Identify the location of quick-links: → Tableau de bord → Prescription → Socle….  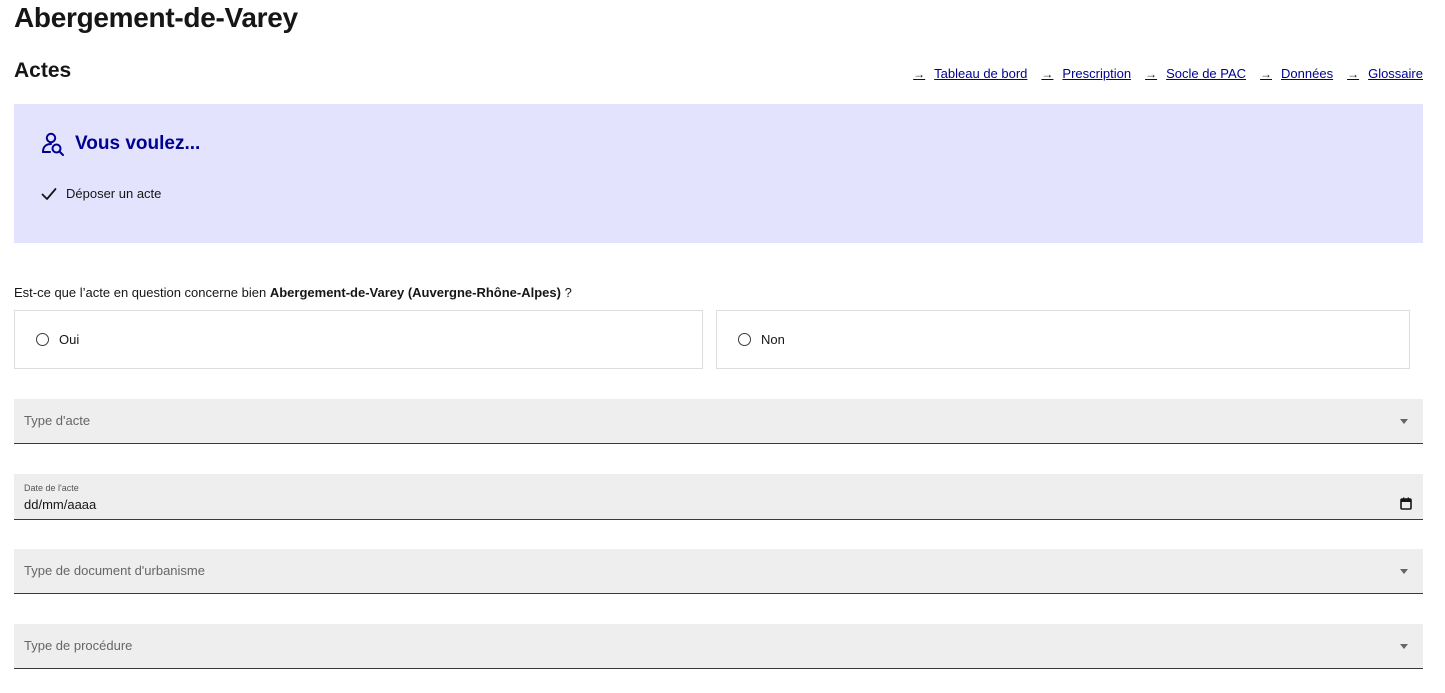
(1168, 73).